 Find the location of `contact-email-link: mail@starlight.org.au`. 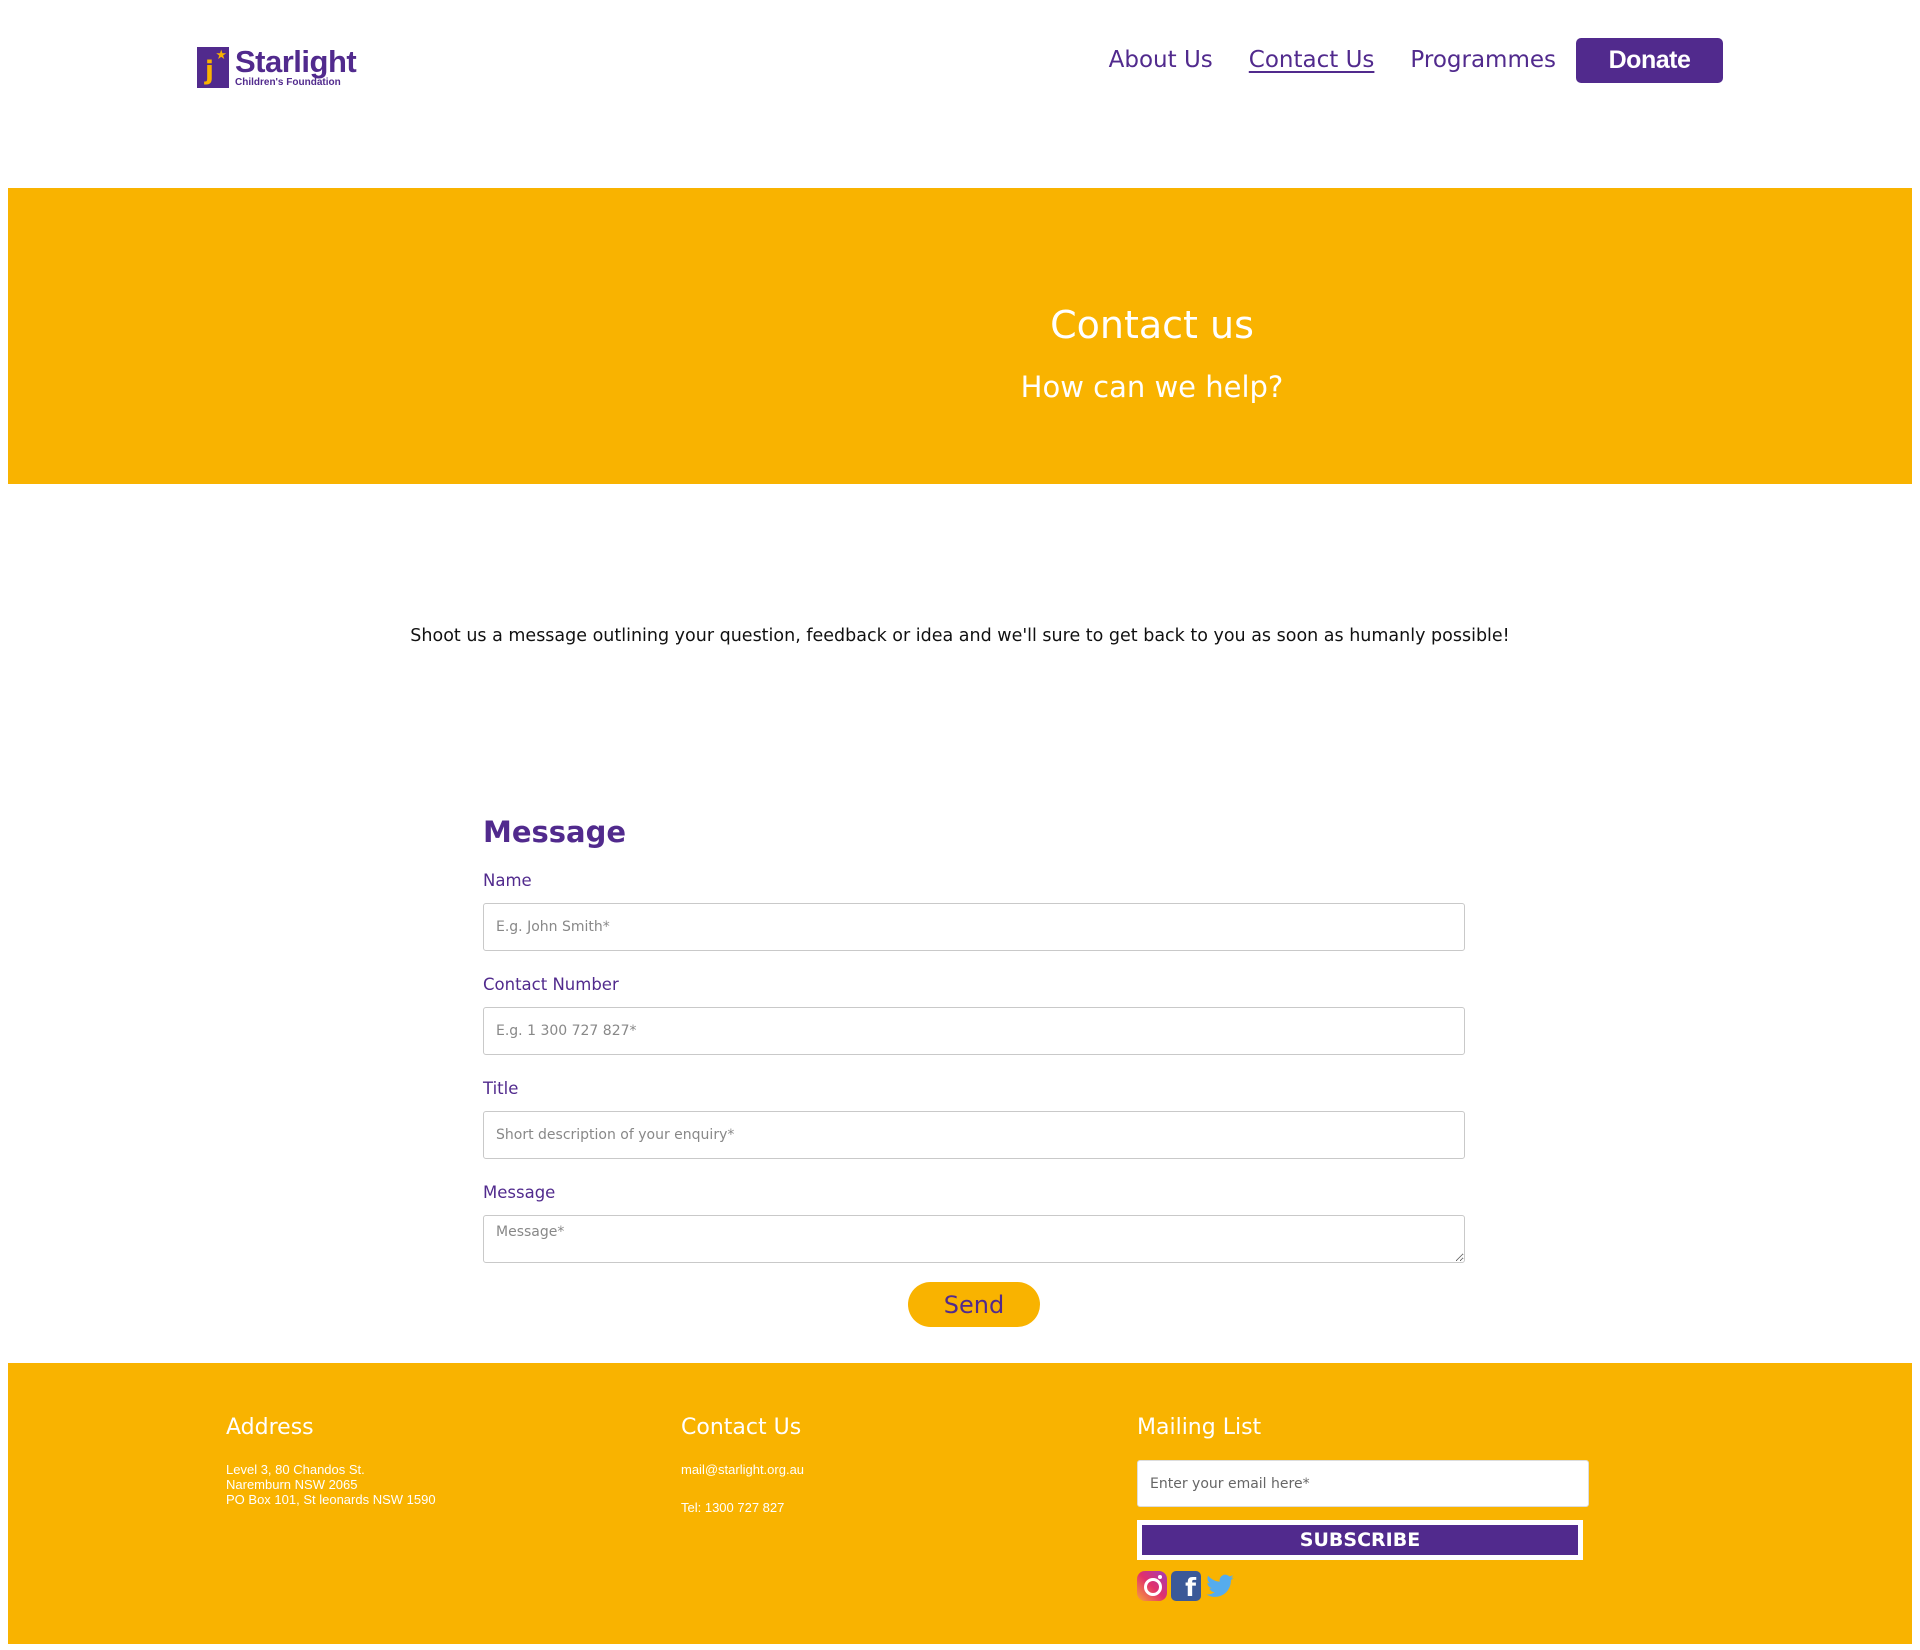

contact-email-link: mail@starlight.org.au is located at coordinates (742, 1469).